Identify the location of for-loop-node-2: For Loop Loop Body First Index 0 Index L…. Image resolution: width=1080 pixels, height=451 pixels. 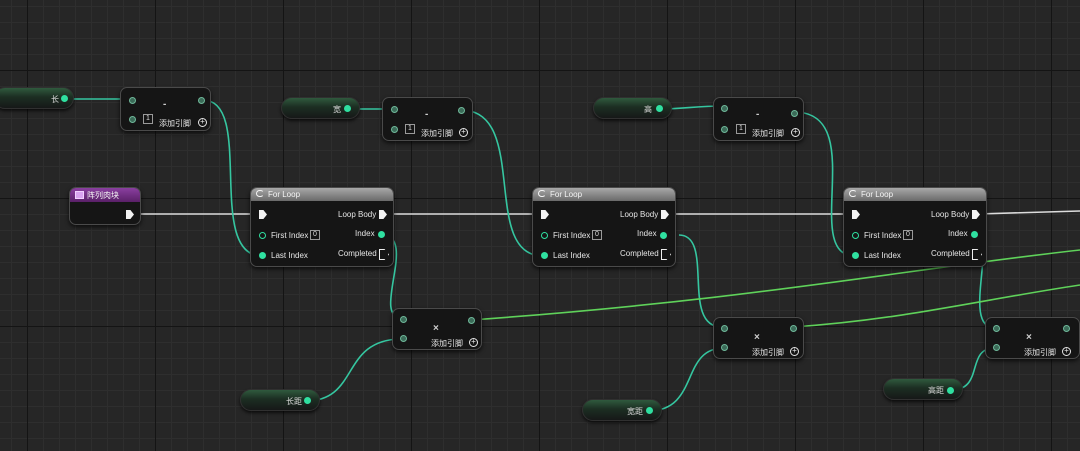
(604, 227).